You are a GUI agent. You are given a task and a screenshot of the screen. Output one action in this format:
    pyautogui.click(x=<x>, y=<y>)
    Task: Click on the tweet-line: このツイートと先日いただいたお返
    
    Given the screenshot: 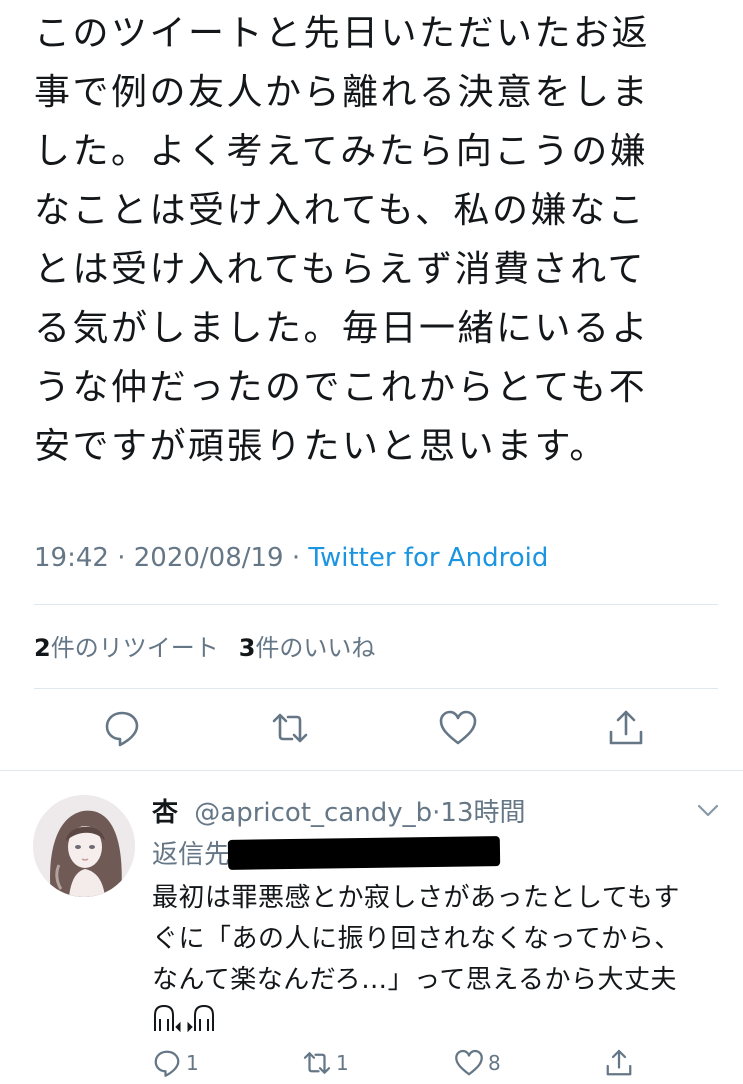 What is the action you would take?
    pyautogui.click(x=342, y=33)
    